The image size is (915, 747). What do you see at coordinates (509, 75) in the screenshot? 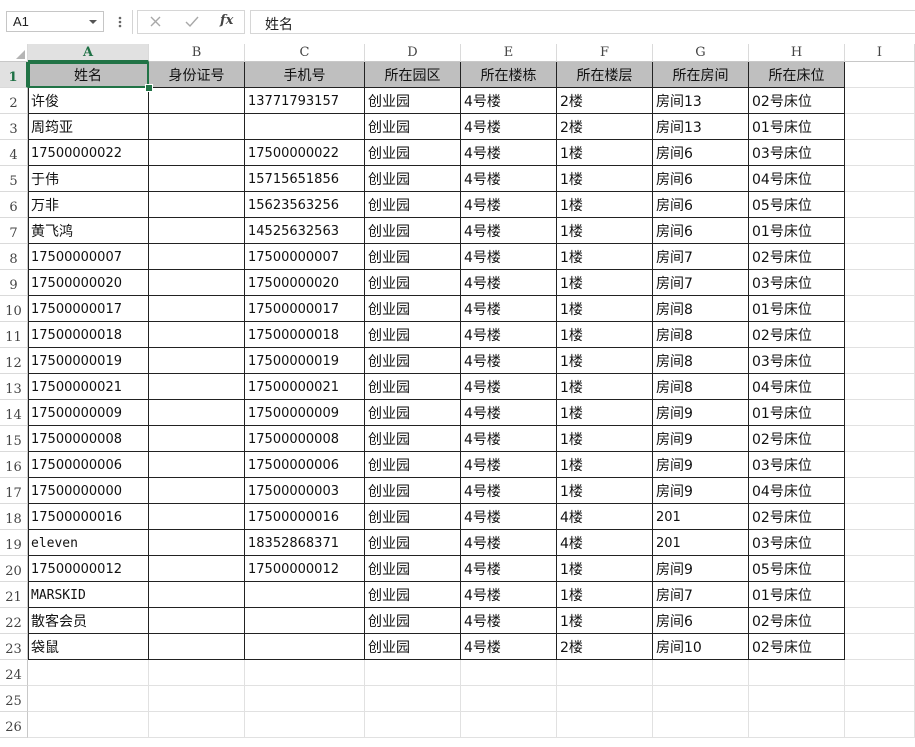
I see `table-header-cell: 所在楼栋` at bounding box center [509, 75].